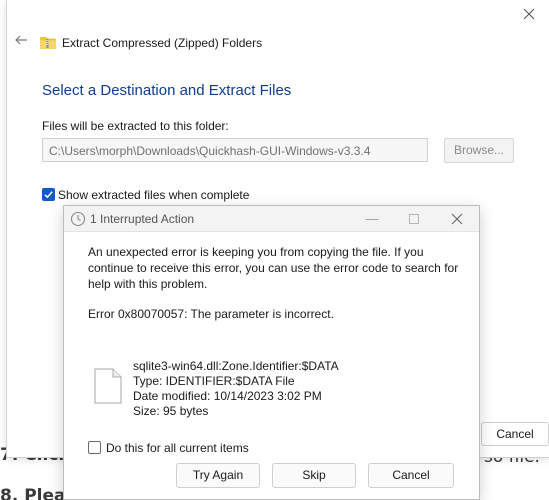 This screenshot has width=549, height=500. I want to click on minimize-icon: —, so click(372, 219).